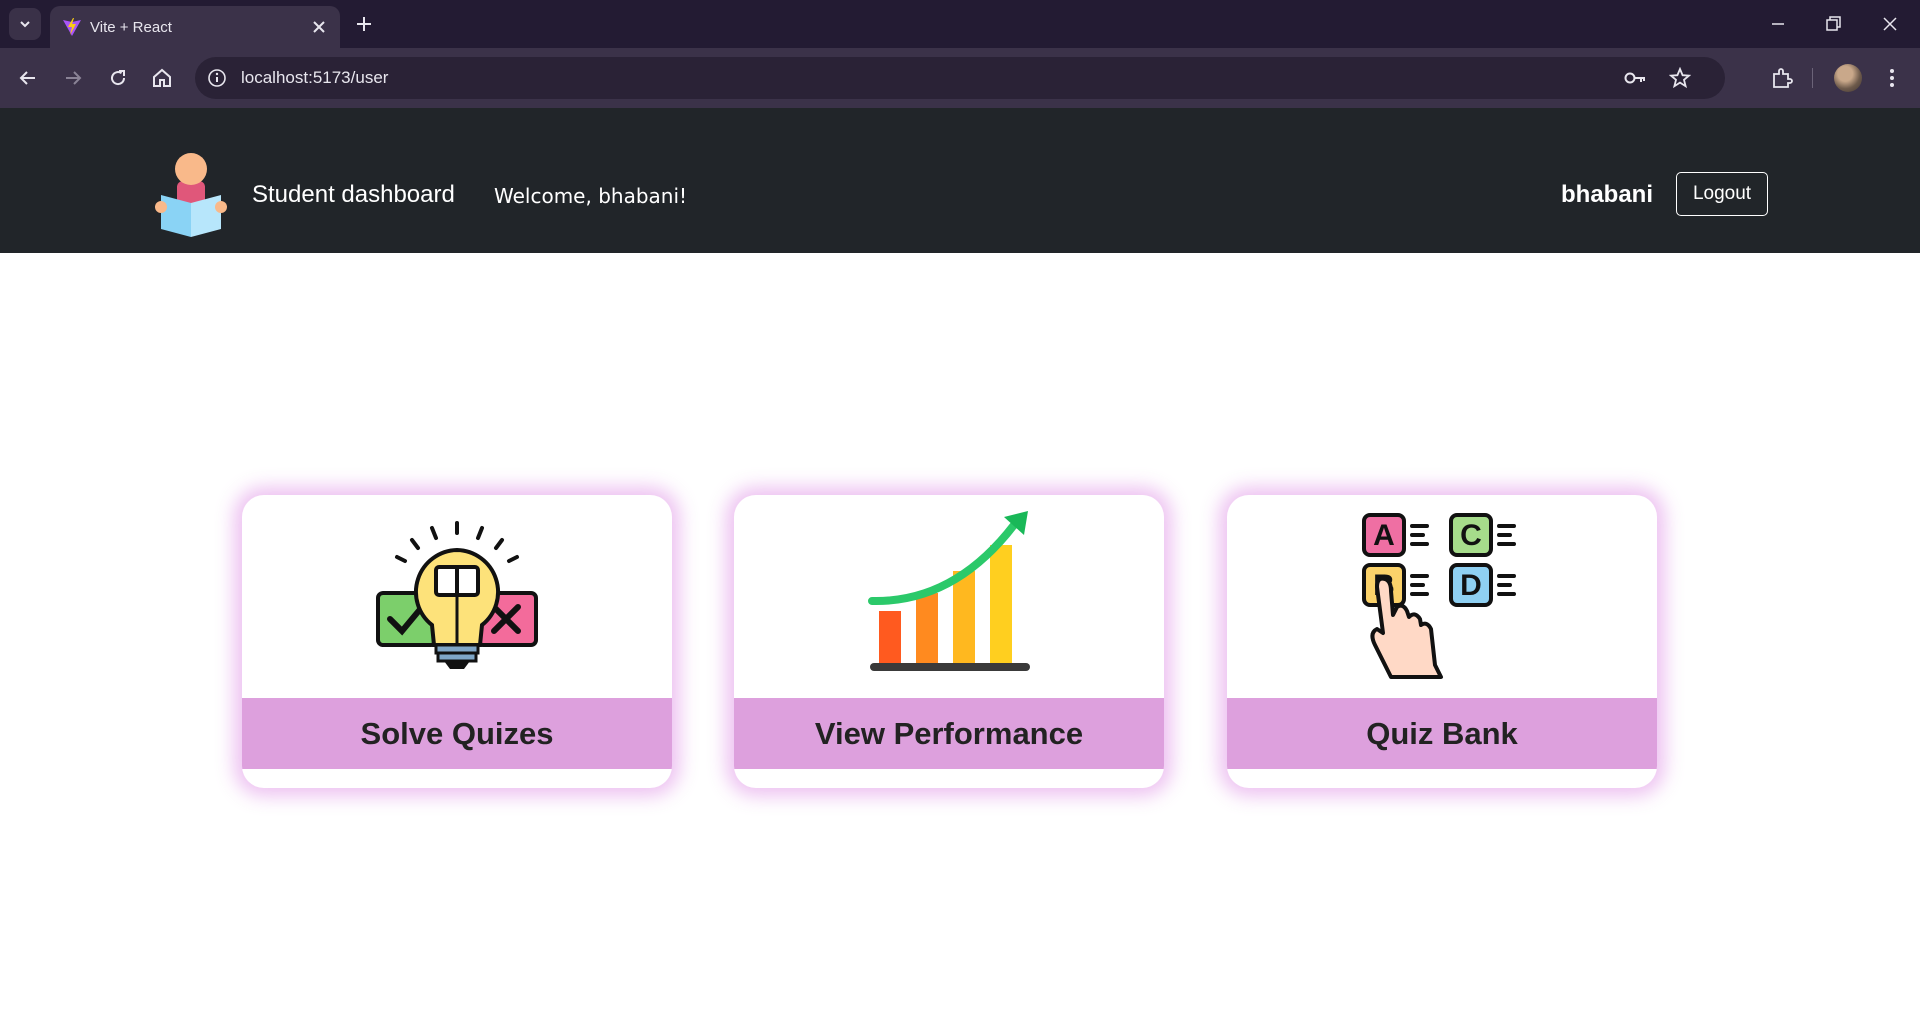  Describe the element at coordinates (195, 27) in the screenshot. I see `browser-tab: Vite + React` at that location.